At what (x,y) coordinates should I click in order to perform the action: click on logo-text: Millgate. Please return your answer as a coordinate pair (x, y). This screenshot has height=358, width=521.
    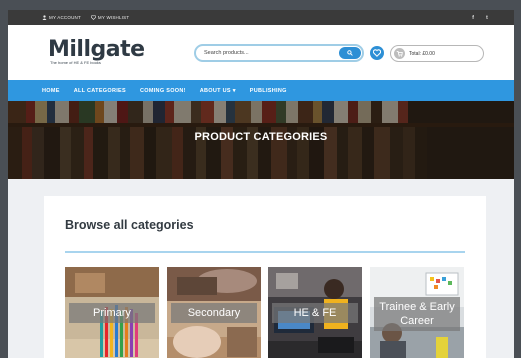
    Looking at the image, I should click on (96, 49).